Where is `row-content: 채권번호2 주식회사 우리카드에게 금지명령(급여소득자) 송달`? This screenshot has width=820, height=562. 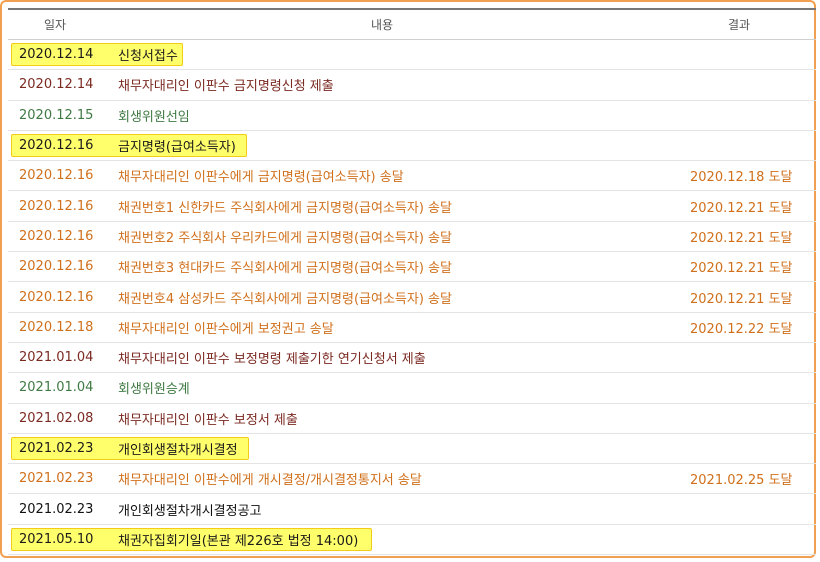
row-content: 채권번호2 주식회사 우리카드에게 금지명령(급여소득자) 송달 is located at coordinates (285, 238).